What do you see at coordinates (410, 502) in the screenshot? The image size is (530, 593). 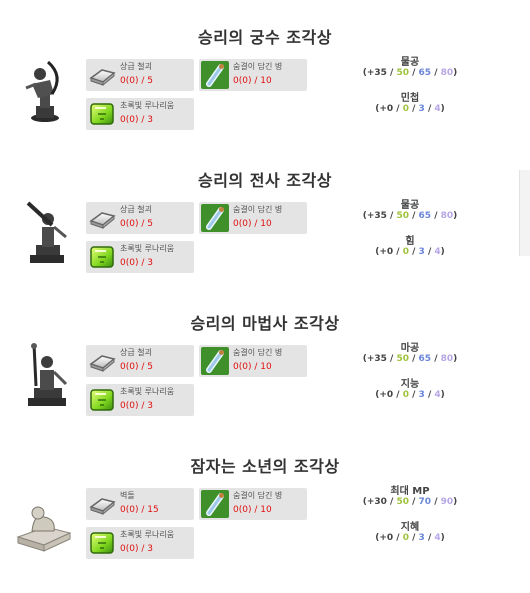 I see `stat-values: (+30 / 50 / 70 / 90)` at bounding box center [410, 502].